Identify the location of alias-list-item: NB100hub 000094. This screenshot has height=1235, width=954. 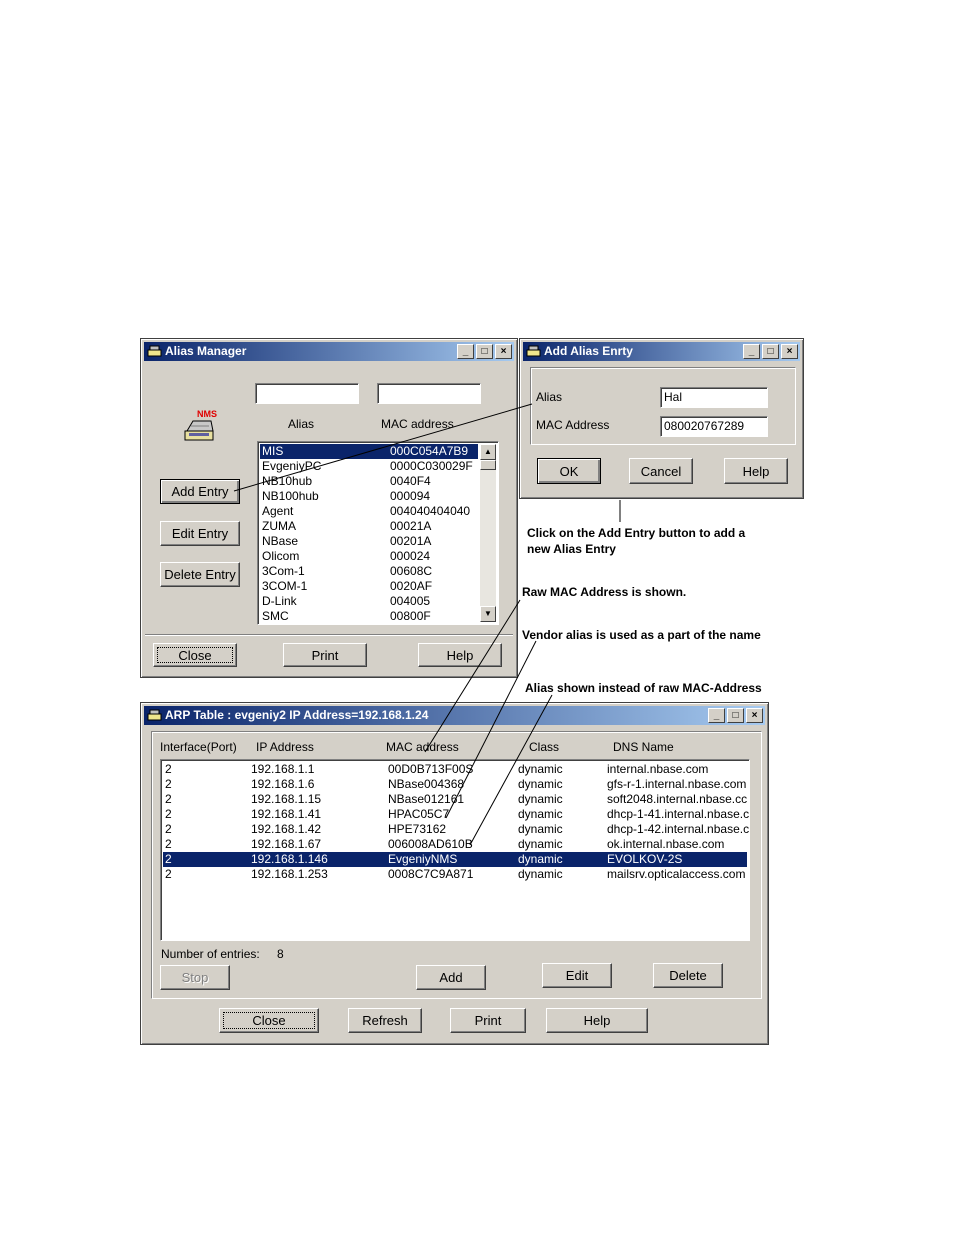
(369, 496).